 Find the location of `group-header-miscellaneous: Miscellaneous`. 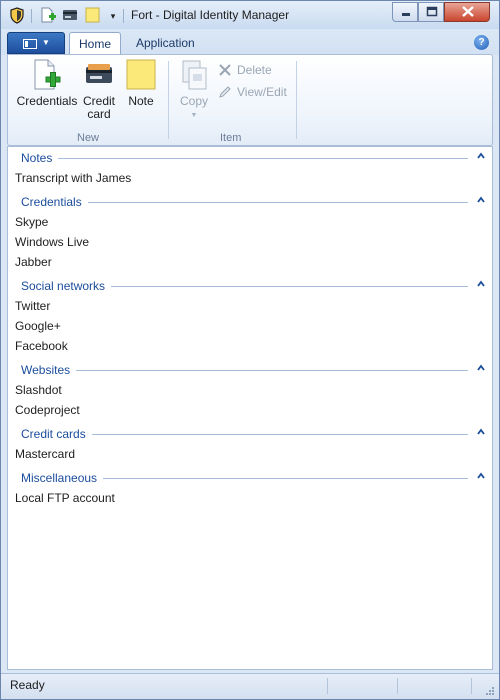

group-header-miscellaneous: Miscellaneous is located at coordinates (250, 478).